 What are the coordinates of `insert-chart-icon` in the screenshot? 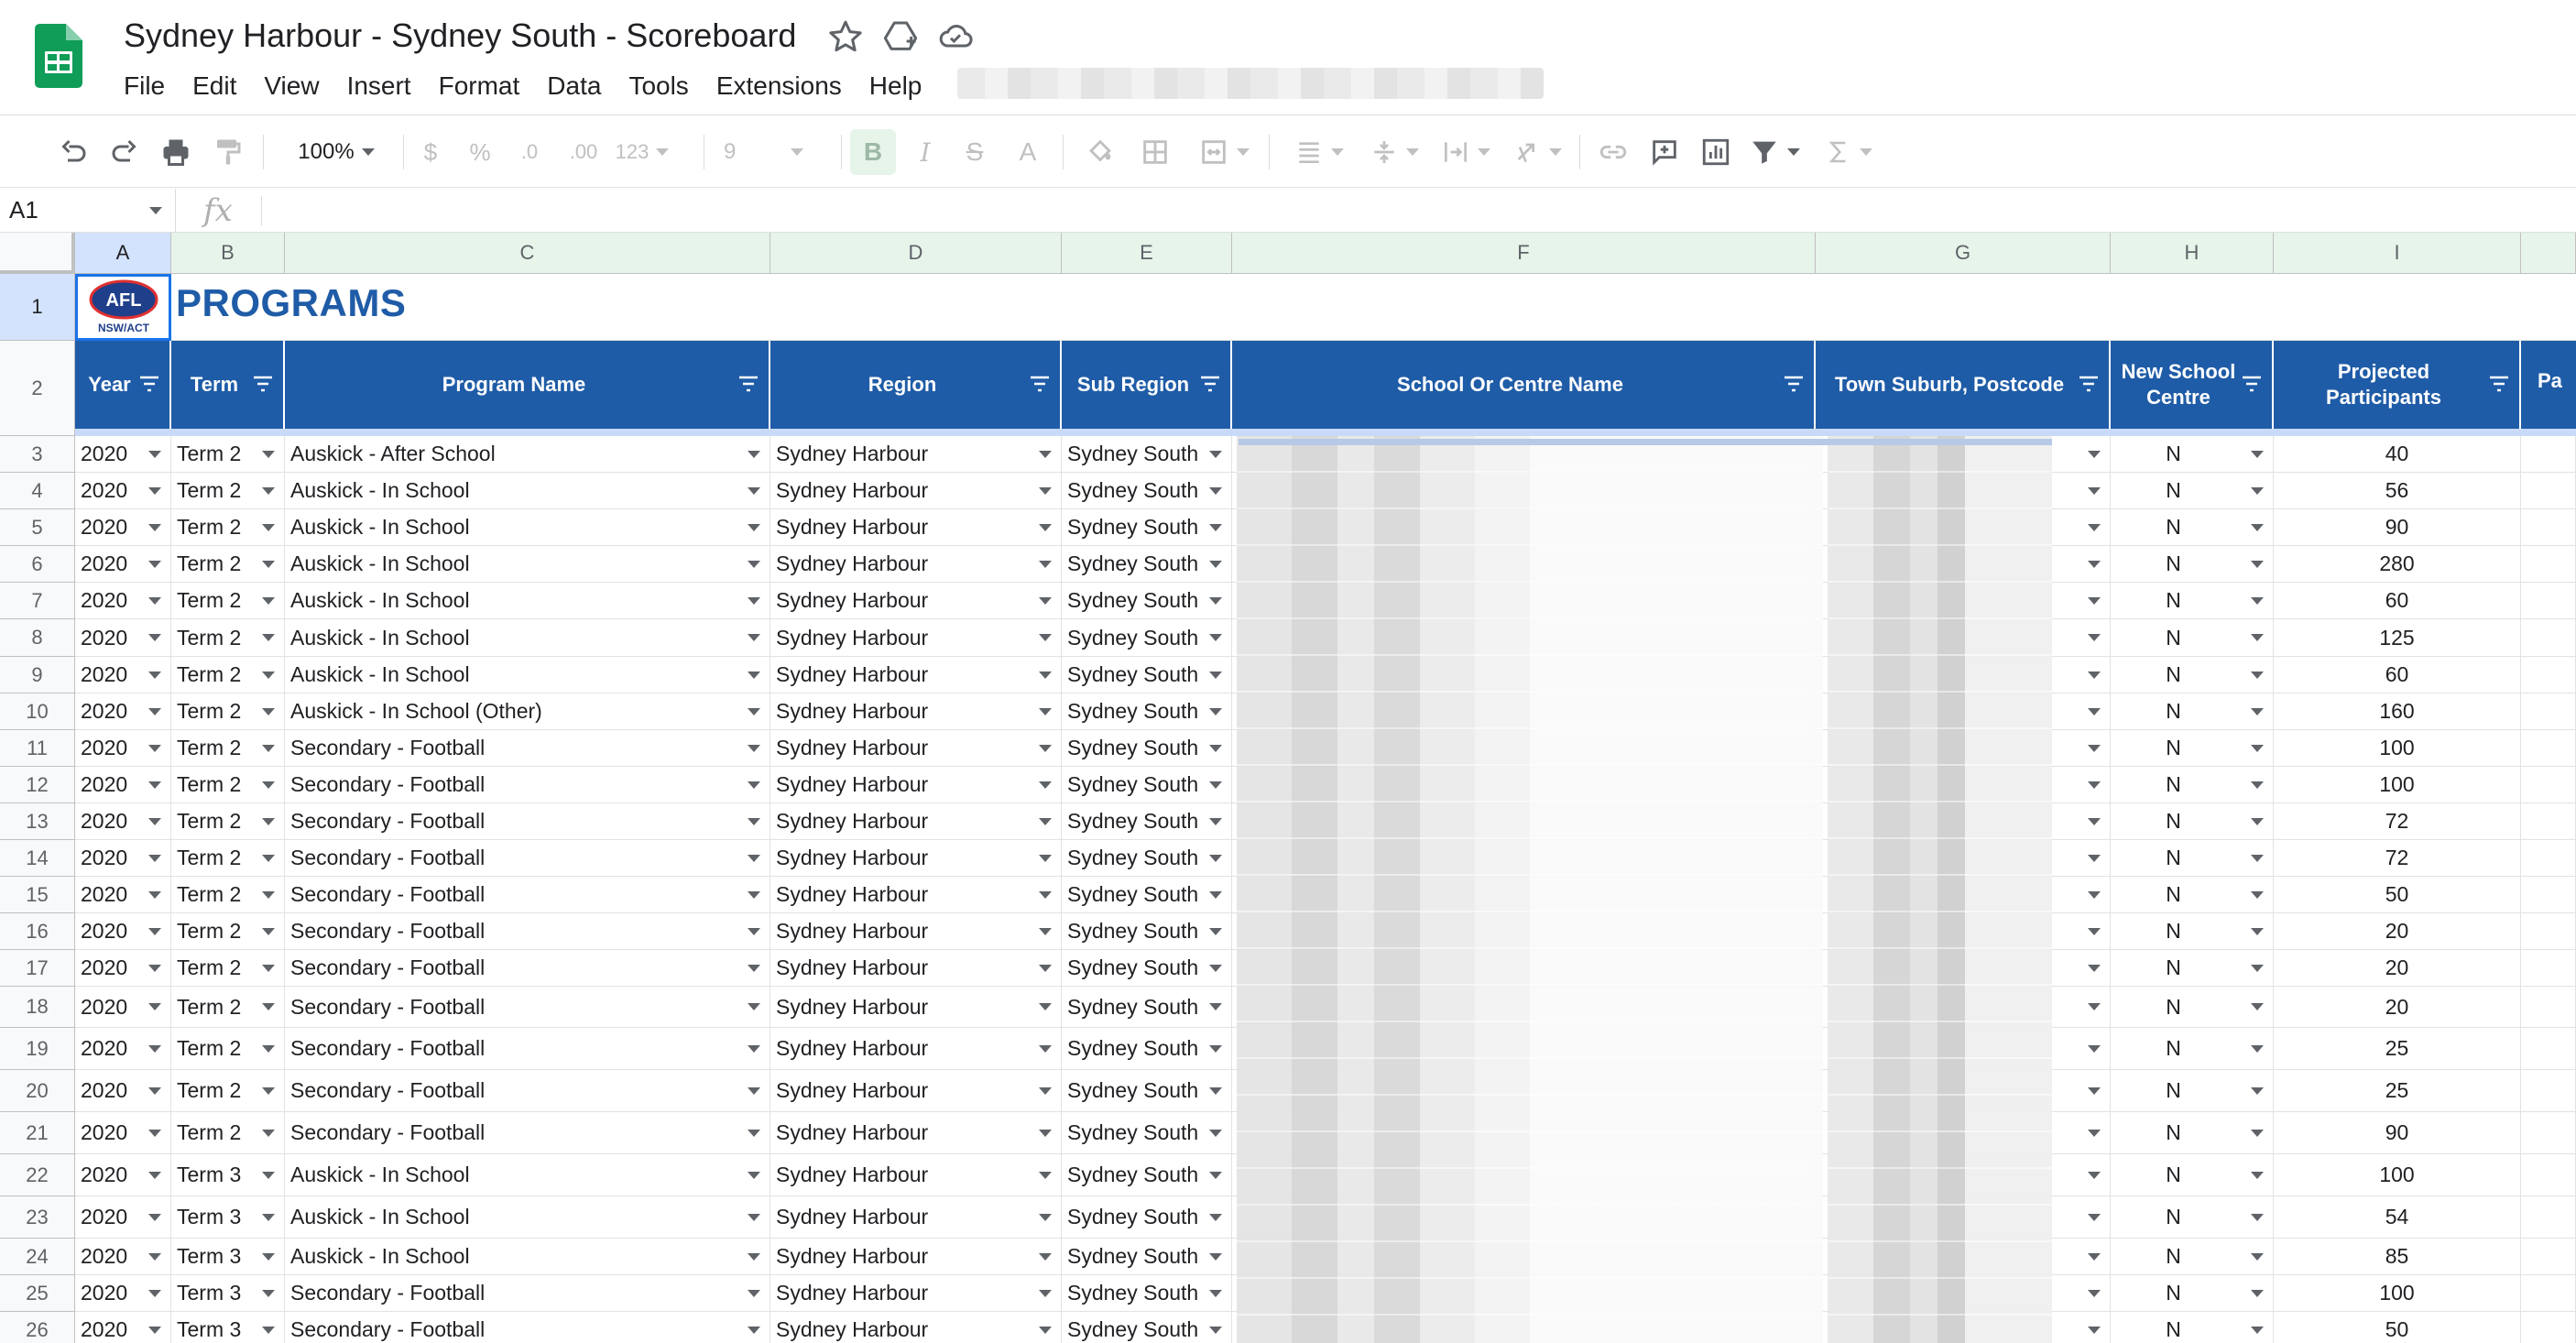 It's located at (1716, 152).